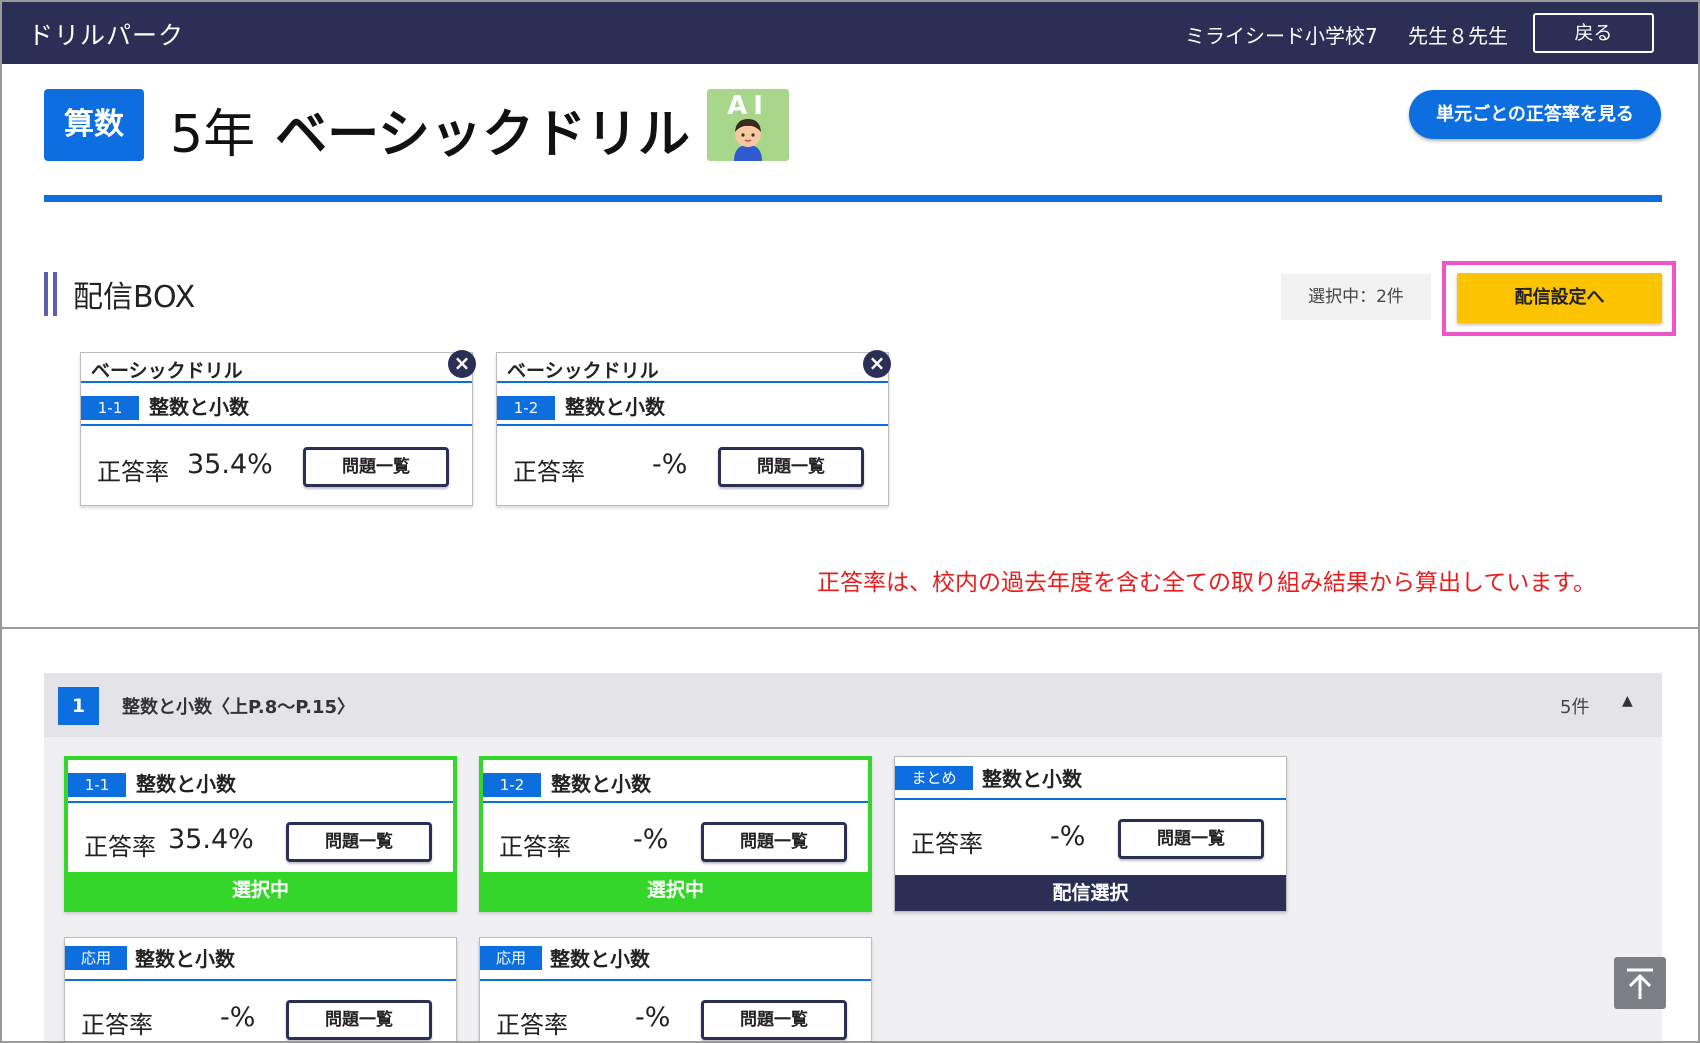 Image resolution: width=1700 pixels, height=1043 pixels. Describe the element at coordinates (483, 135) in the screenshot. I see `drill-title: ベーシックドリル` at that location.